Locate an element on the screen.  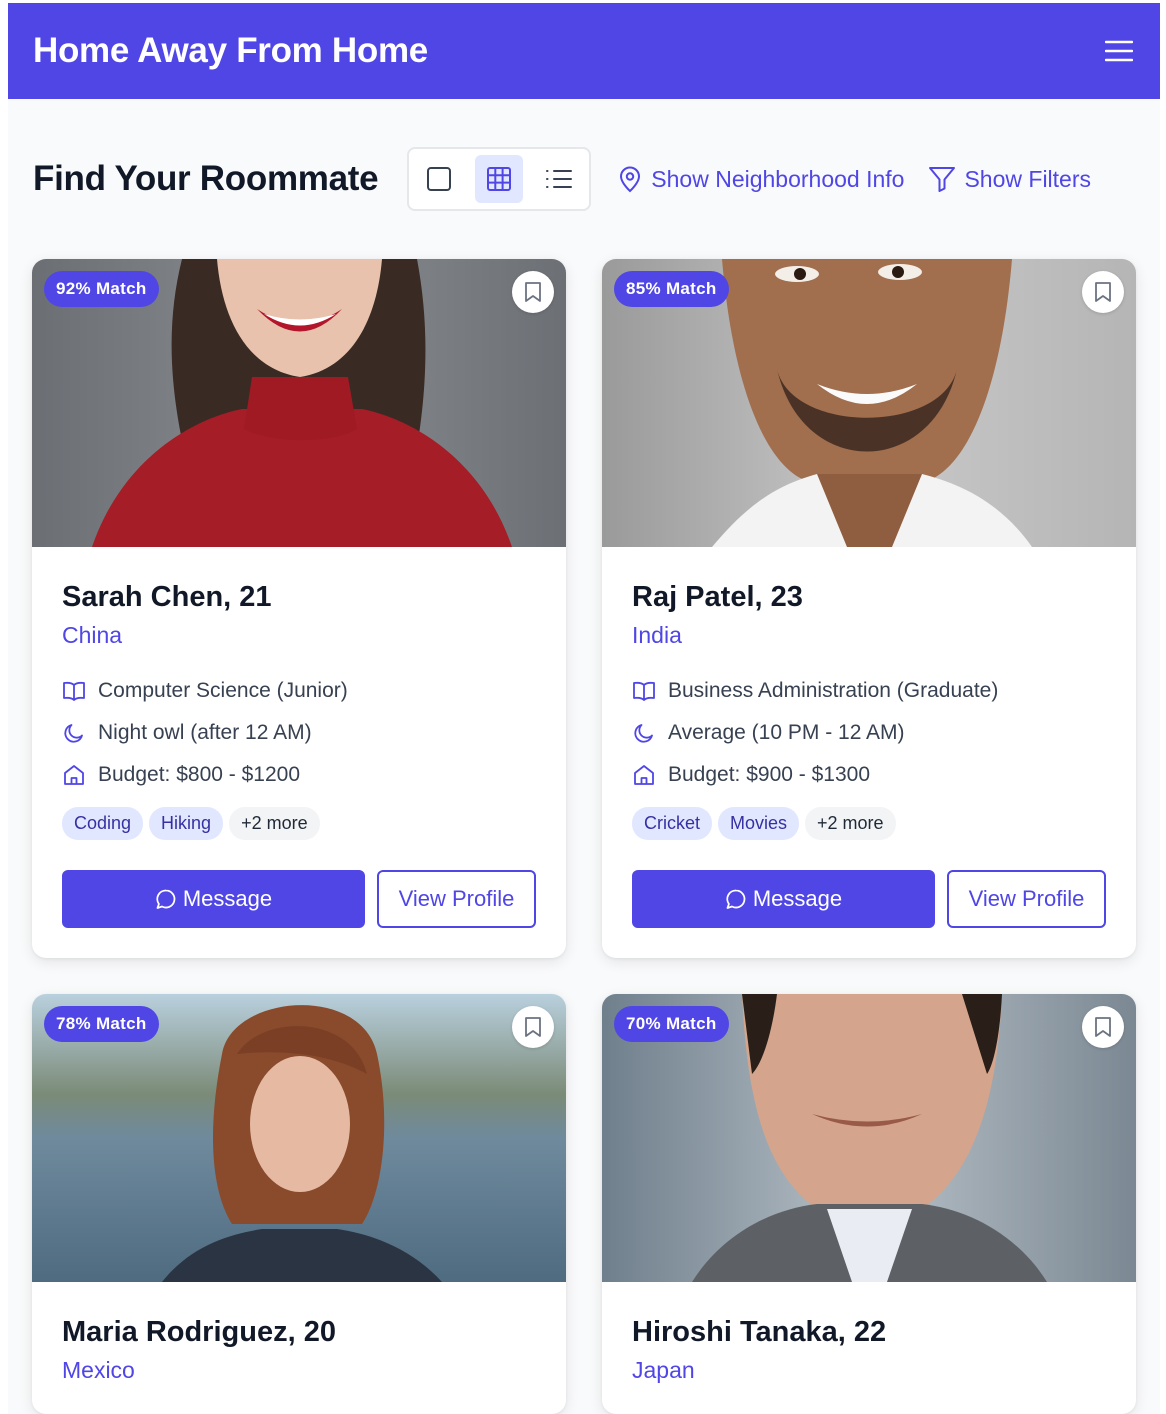
filters-label: Show Filters is located at coordinates (1028, 178).